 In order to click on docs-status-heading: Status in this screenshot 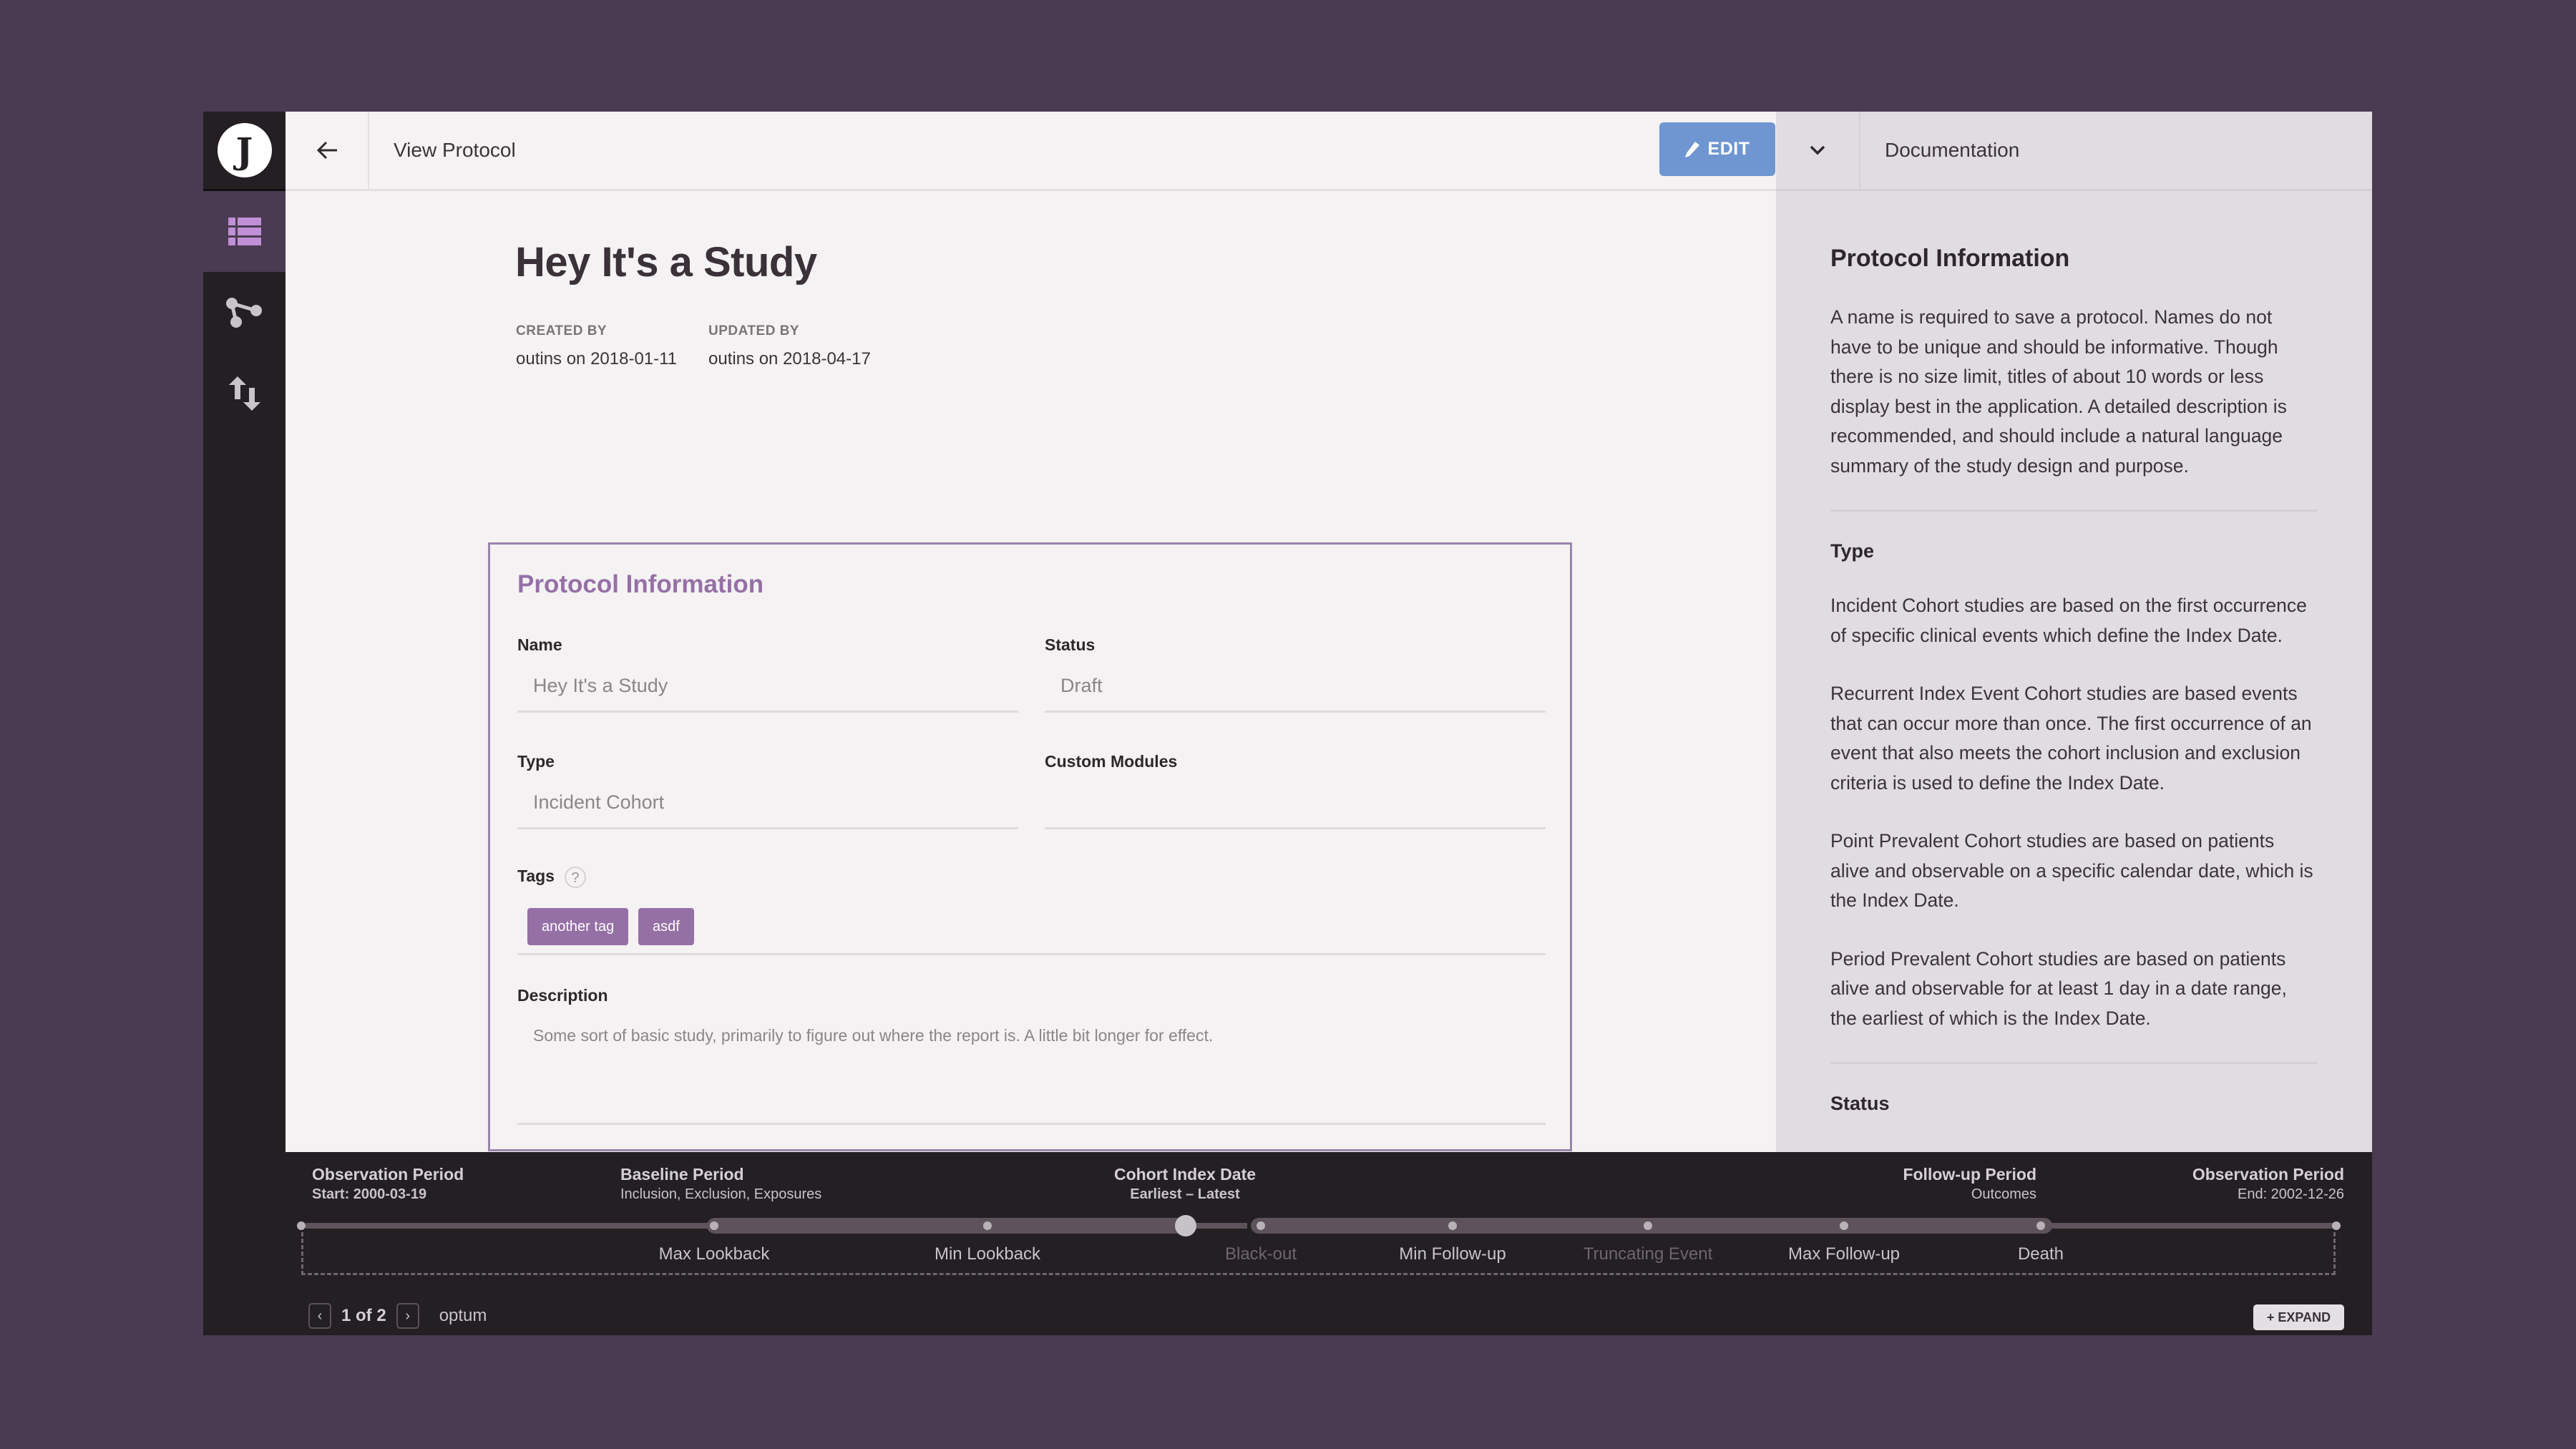, I will do `click(1860, 1103)`.